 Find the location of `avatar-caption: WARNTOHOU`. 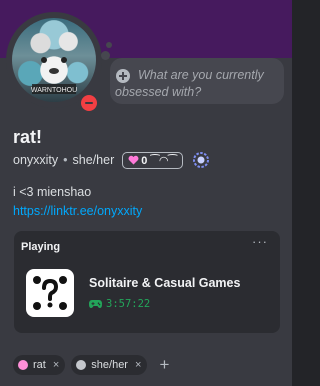

avatar-caption: WARNTOHOU is located at coordinates (54, 90).